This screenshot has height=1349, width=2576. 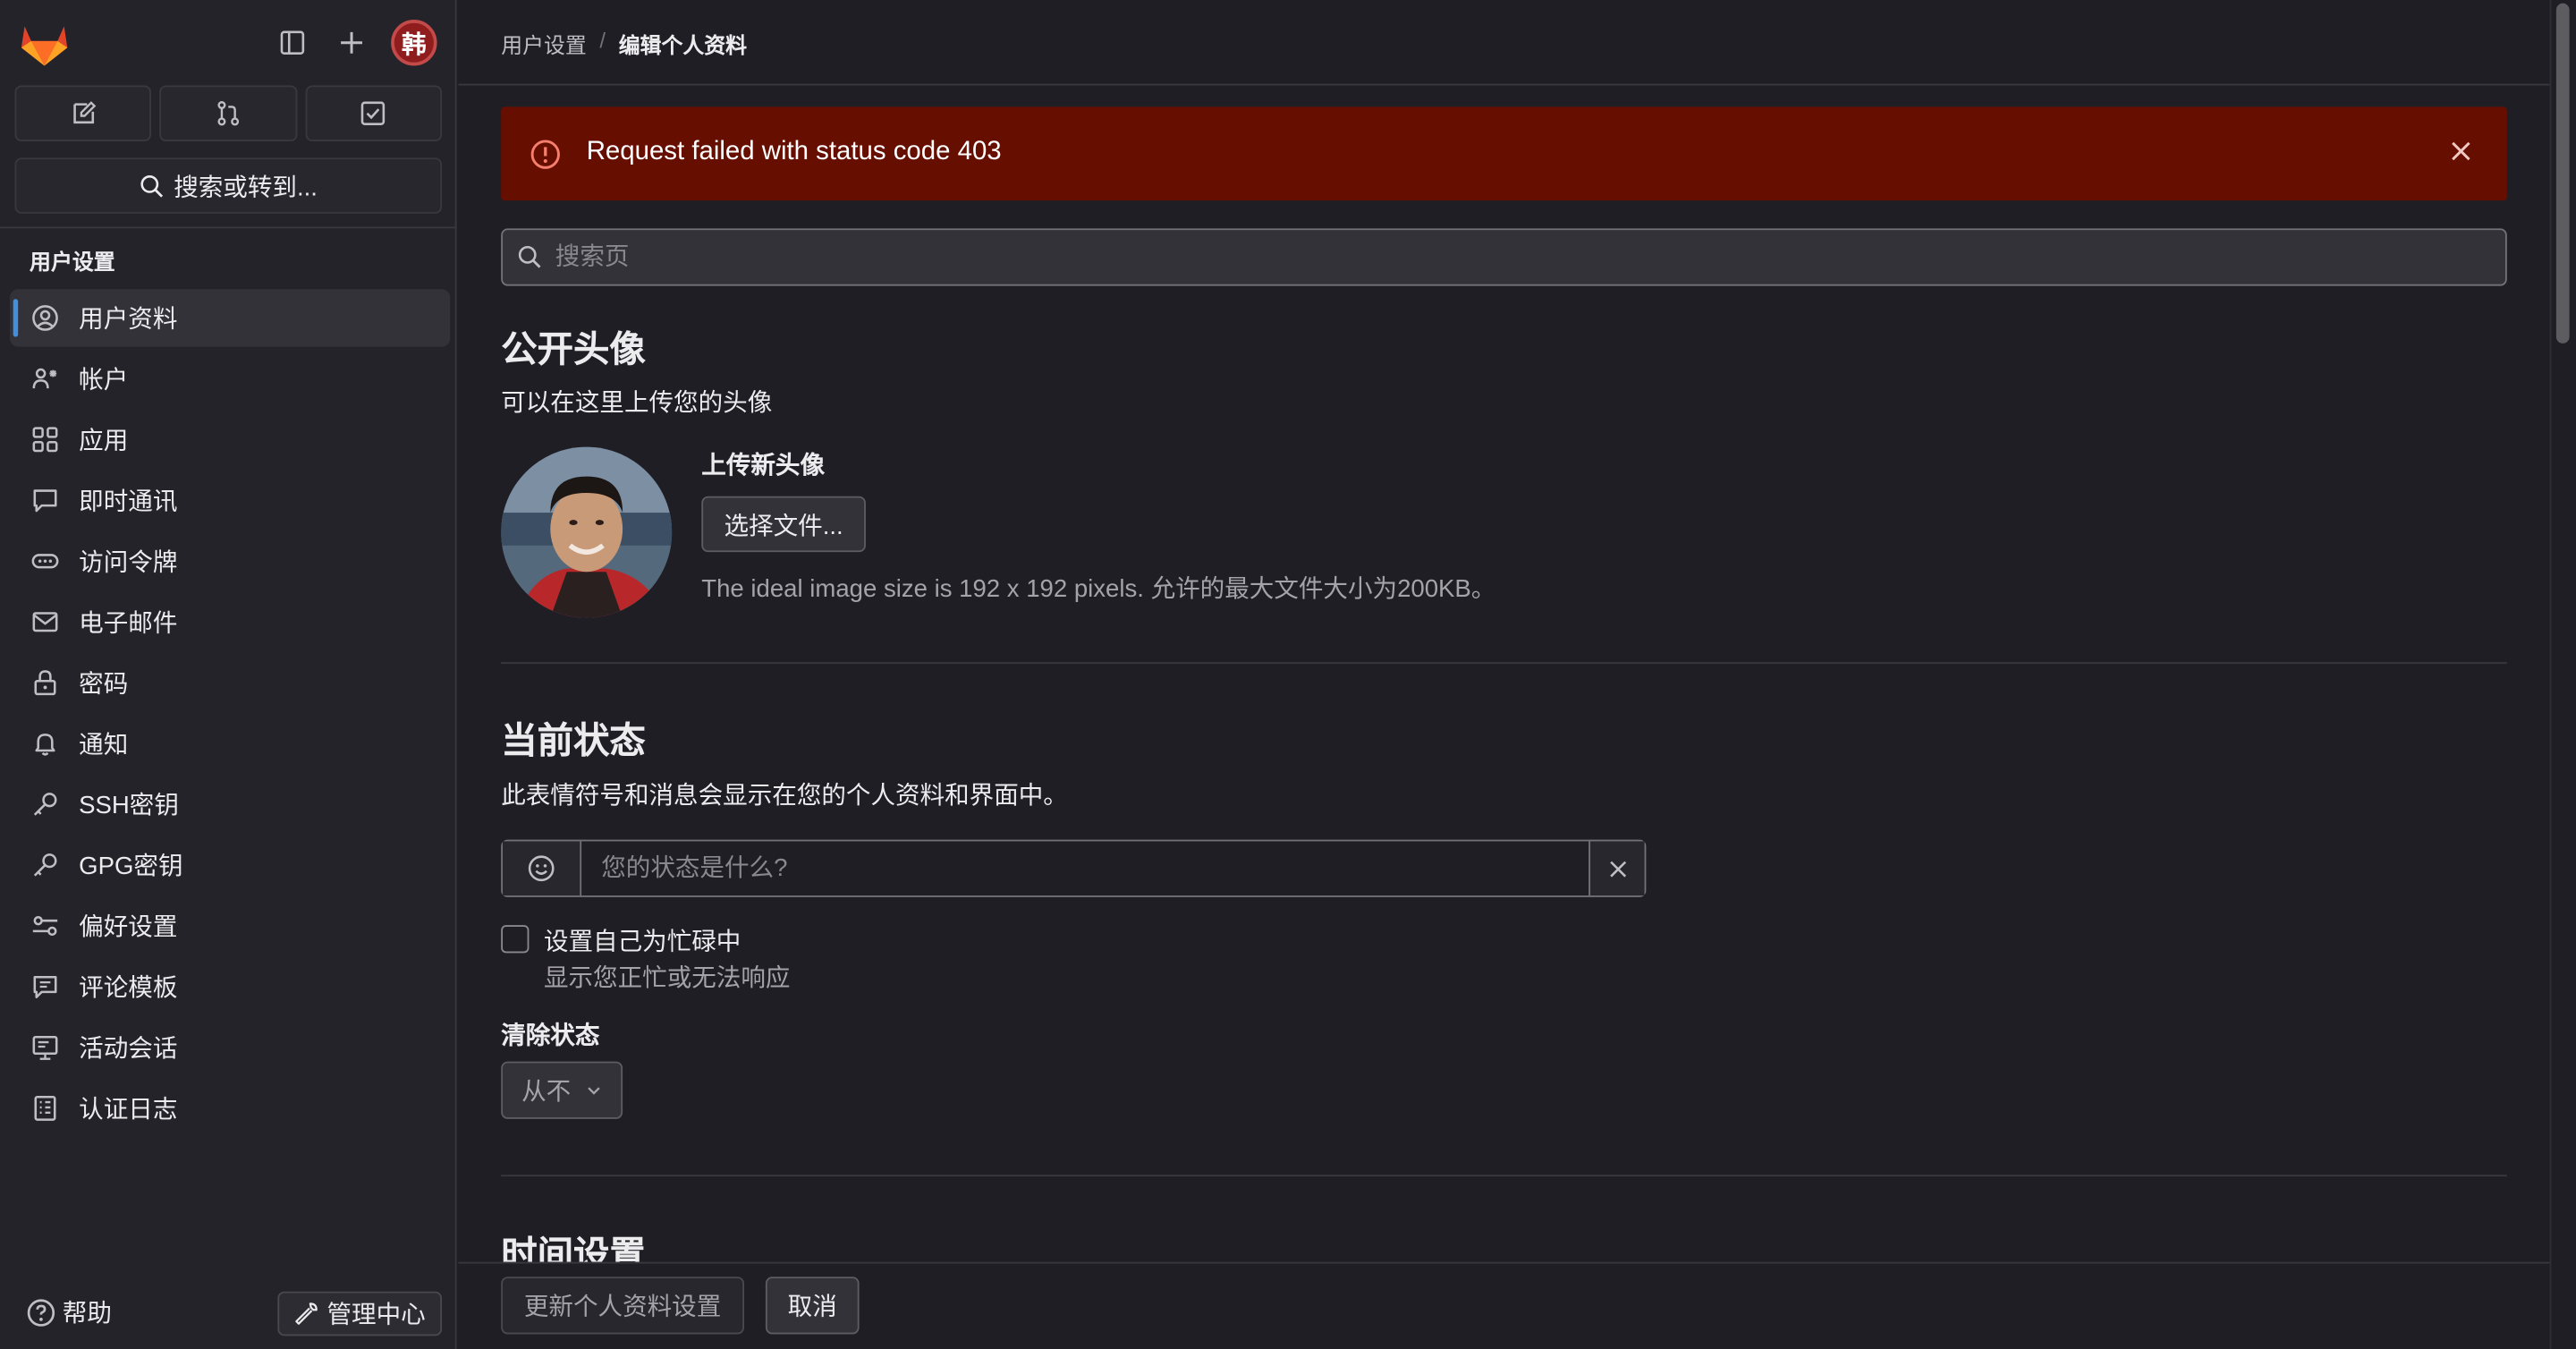 What do you see at coordinates (44, 500) in the screenshot?
I see `comment-bubble-icon` at bounding box center [44, 500].